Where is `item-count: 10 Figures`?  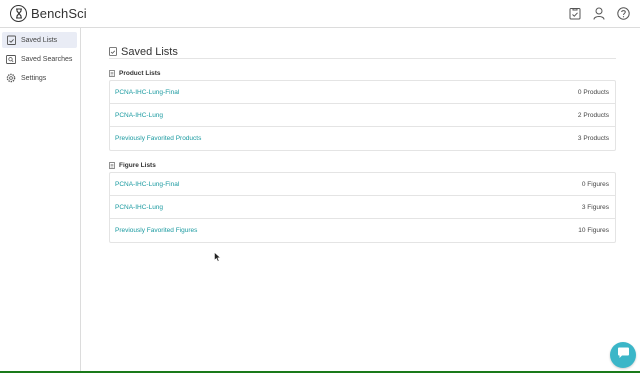
item-count: 10 Figures is located at coordinates (593, 230).